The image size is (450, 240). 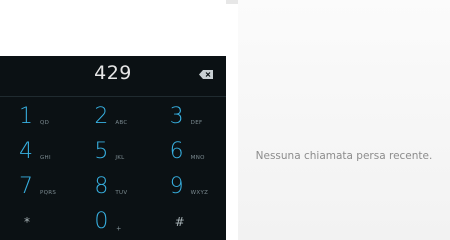 I want to click on key-letters: JKL, so click(x=120, y=158).